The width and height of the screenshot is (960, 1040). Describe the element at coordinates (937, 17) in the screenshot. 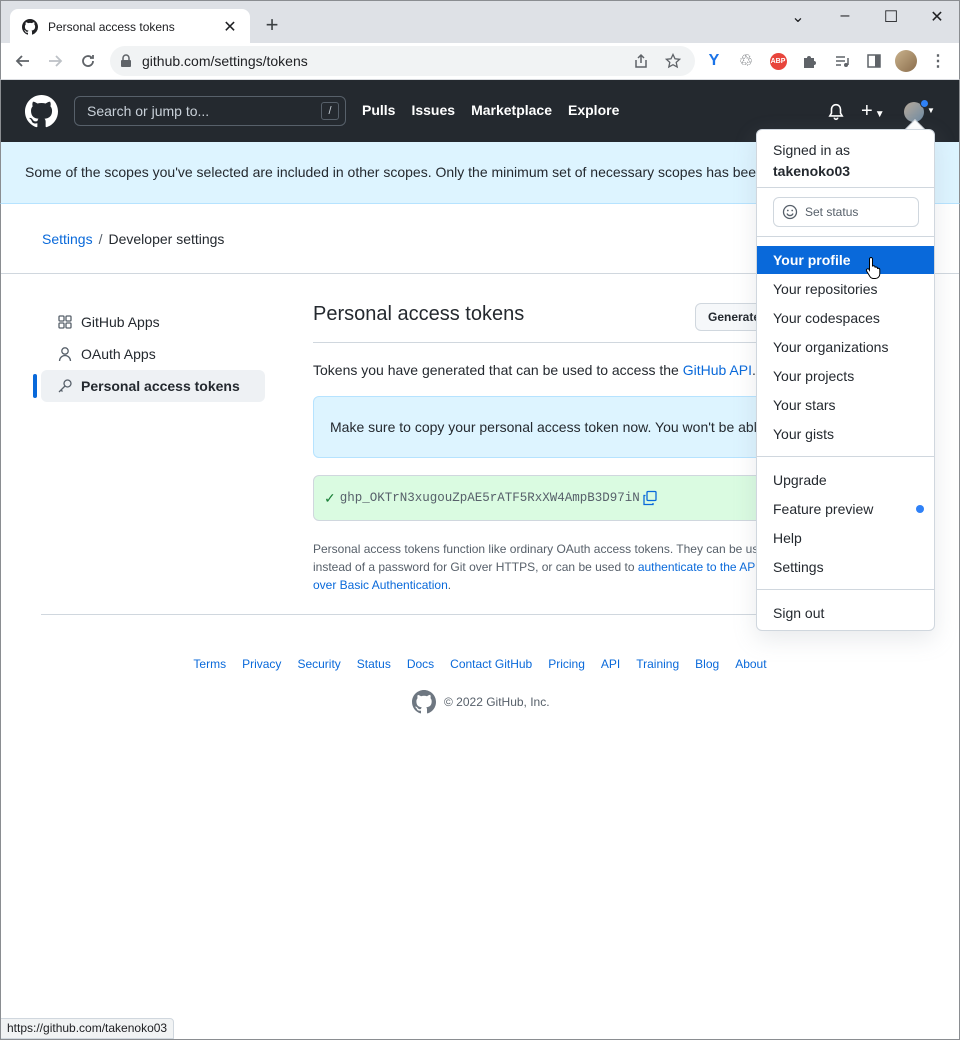

I see `close-window-icon: ✕` at that location.